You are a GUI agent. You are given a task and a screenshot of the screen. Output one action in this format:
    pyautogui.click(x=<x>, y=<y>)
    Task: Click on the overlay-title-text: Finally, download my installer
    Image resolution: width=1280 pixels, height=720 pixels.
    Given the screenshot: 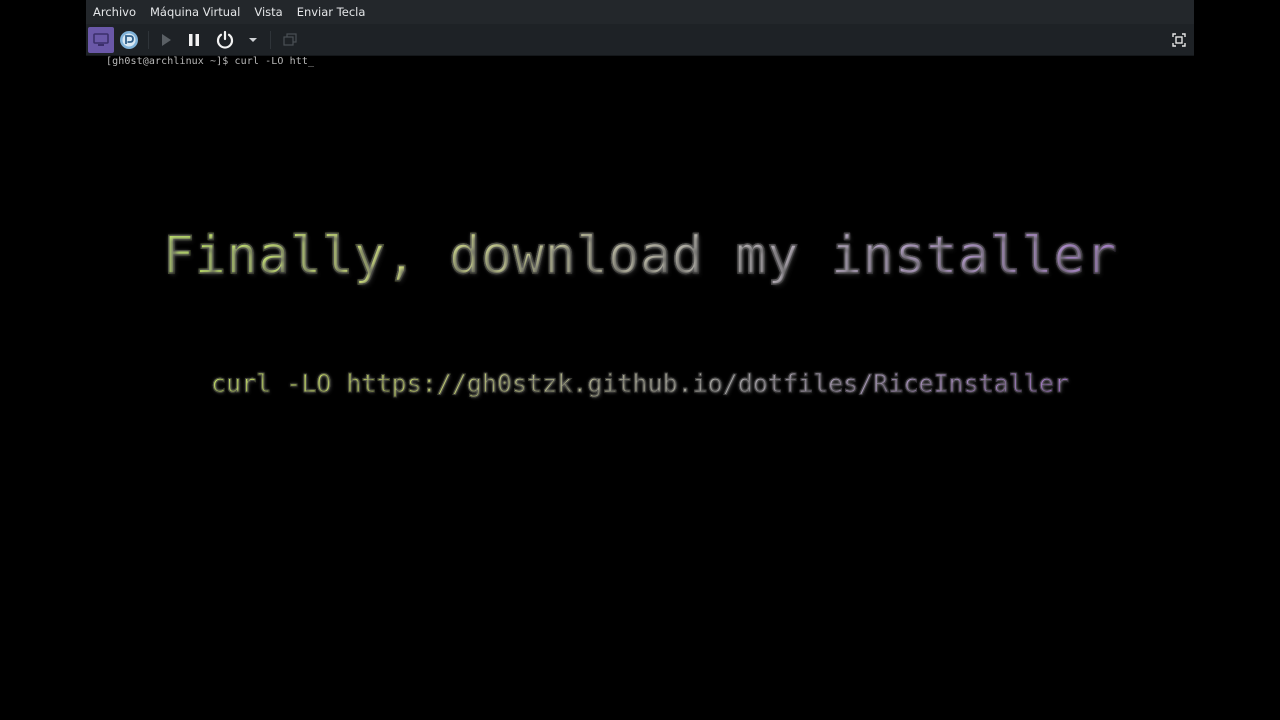 What is the action you would take?
    pyautogui.click(x=640, y=256)
    